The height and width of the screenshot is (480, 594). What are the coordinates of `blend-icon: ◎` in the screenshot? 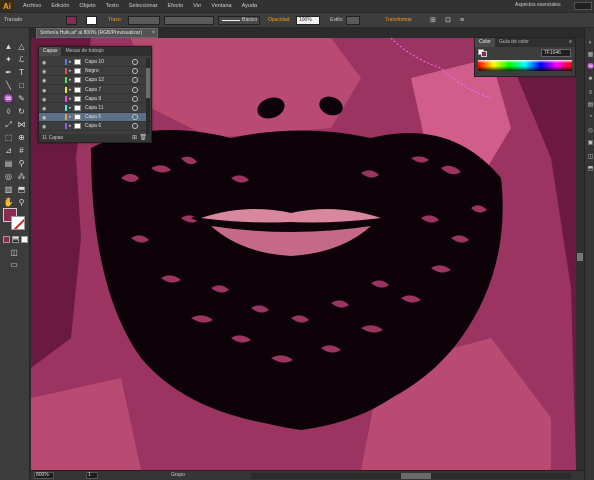 It's located at (8, 177).